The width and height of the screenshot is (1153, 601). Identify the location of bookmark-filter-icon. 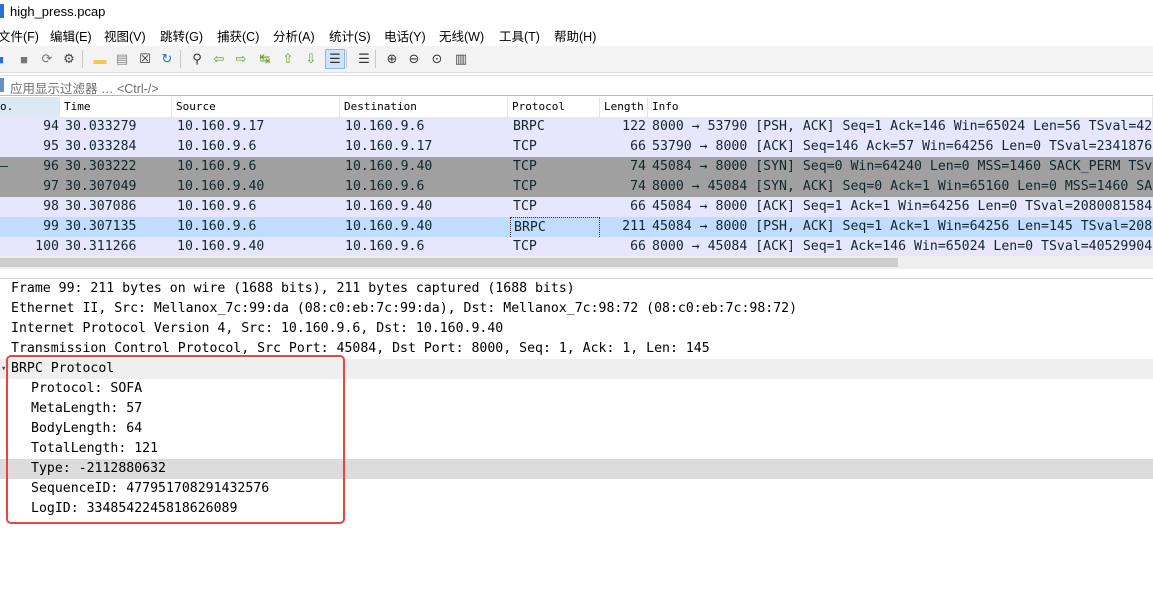
(2, 85).